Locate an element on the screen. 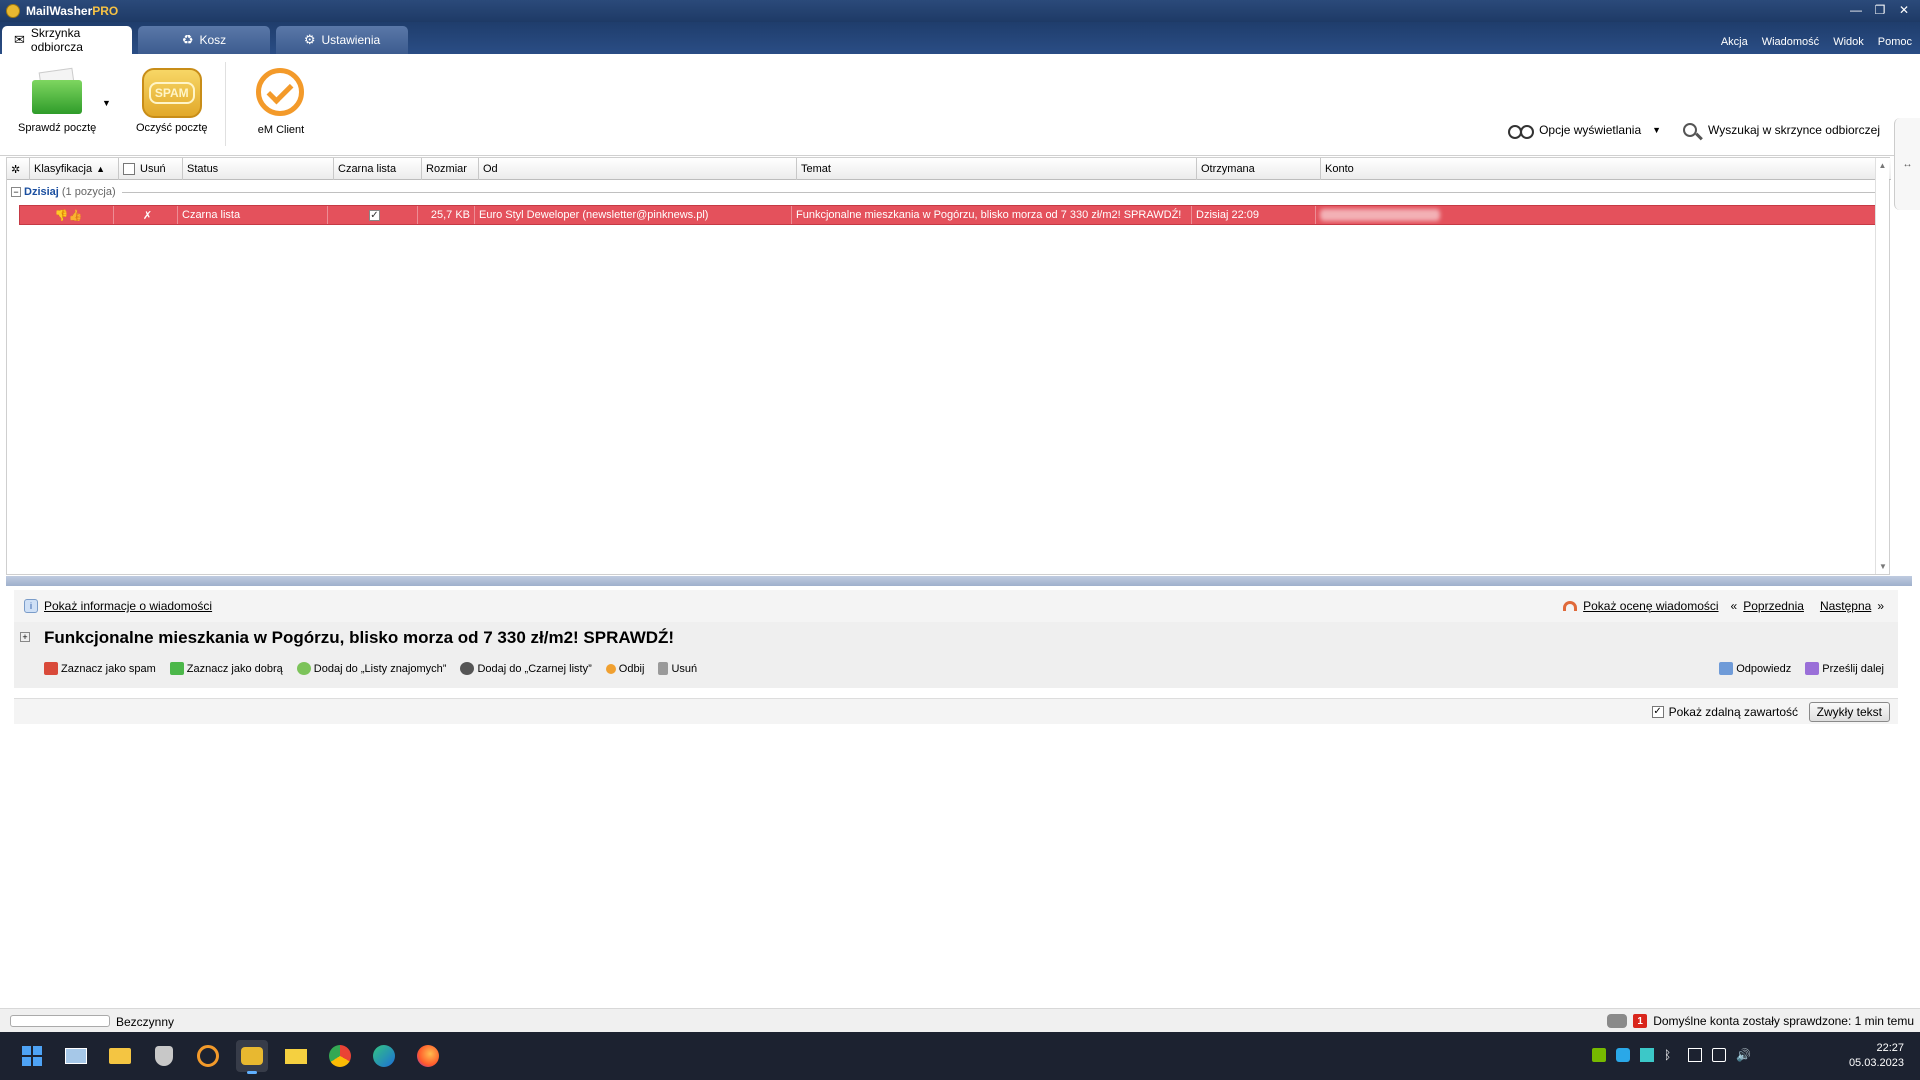 This screenshot has height=1080, width=1920. taskbar-em-client is located at coordinates (208, 1056).